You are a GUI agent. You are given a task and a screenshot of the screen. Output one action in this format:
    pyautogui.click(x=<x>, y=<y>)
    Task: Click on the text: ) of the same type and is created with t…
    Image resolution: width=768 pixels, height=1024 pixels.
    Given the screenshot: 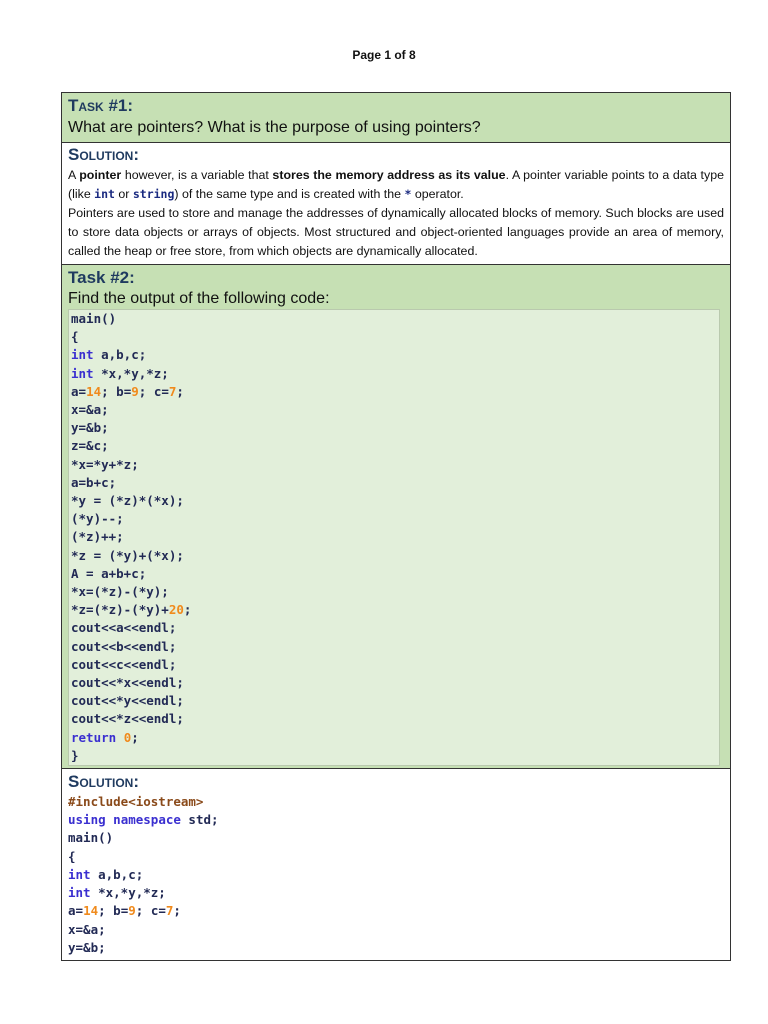 What is the action you would take?
    pyautogui.click(x=289, y=194)
    